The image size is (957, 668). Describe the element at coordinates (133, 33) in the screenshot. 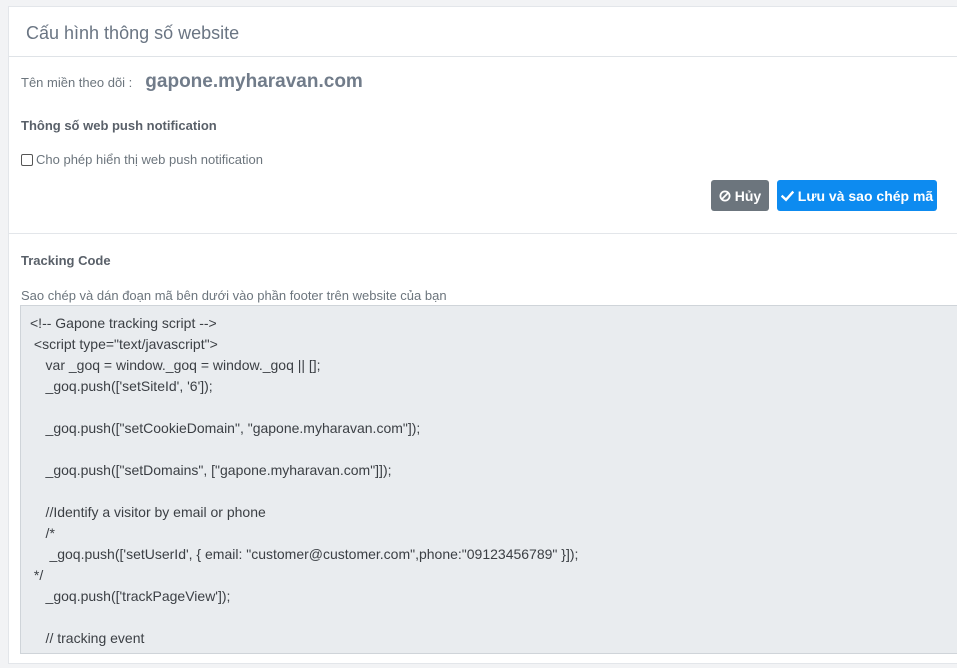

I see `page-title: Cấu hình thông số website` at that location.